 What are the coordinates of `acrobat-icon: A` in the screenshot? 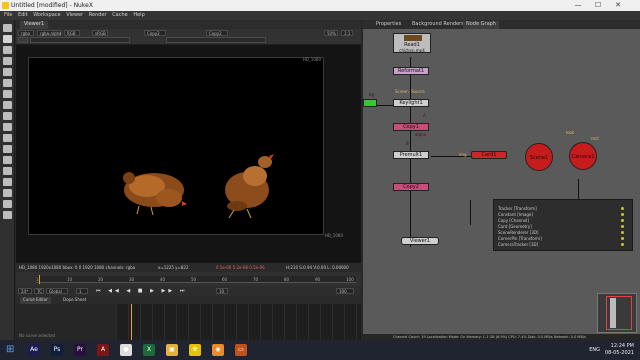 It's located at (103, 350).